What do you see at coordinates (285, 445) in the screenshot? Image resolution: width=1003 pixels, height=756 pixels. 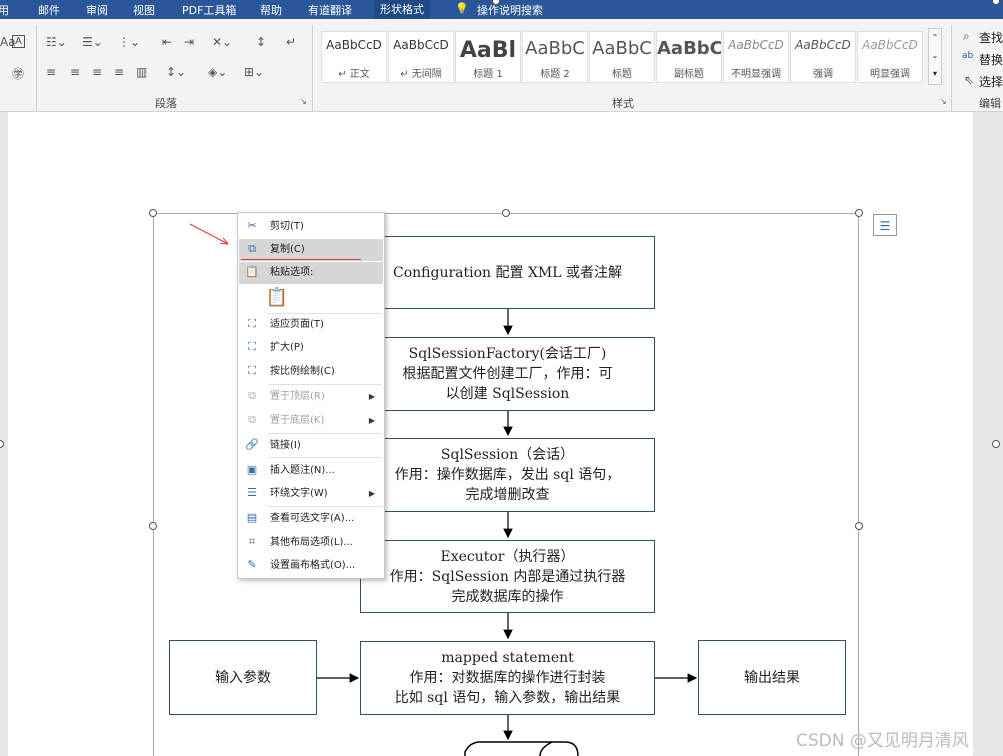 I see `menu-label: 链接(I)` at bounding box center [285, 445].